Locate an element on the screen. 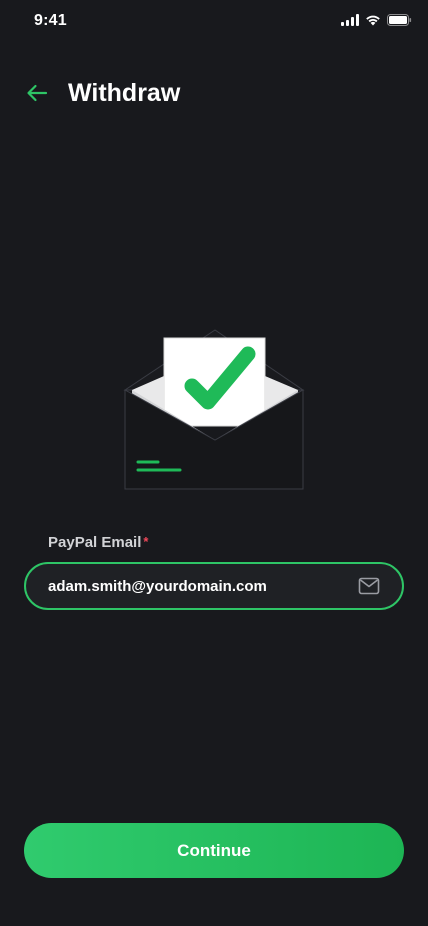  page-title: Withdraw is located at coordinates (124, 93).